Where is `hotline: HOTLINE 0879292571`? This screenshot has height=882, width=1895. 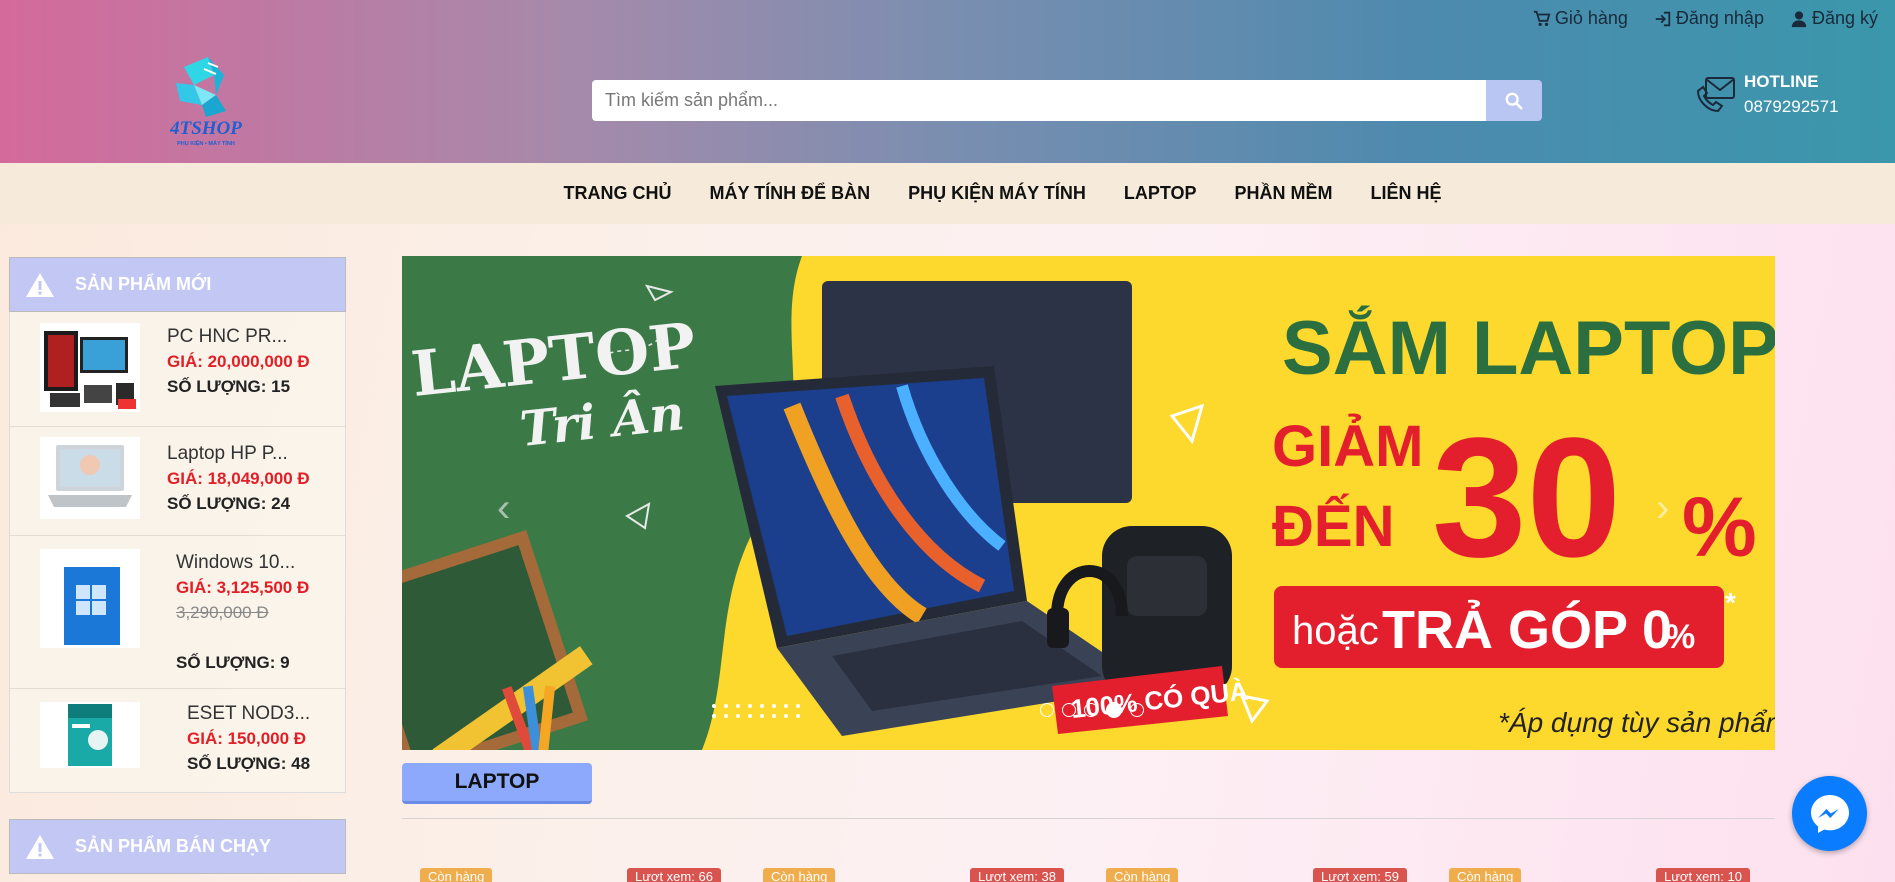 hotline: HOTLINE 0879292571 is located at coordinates (1766, 94).